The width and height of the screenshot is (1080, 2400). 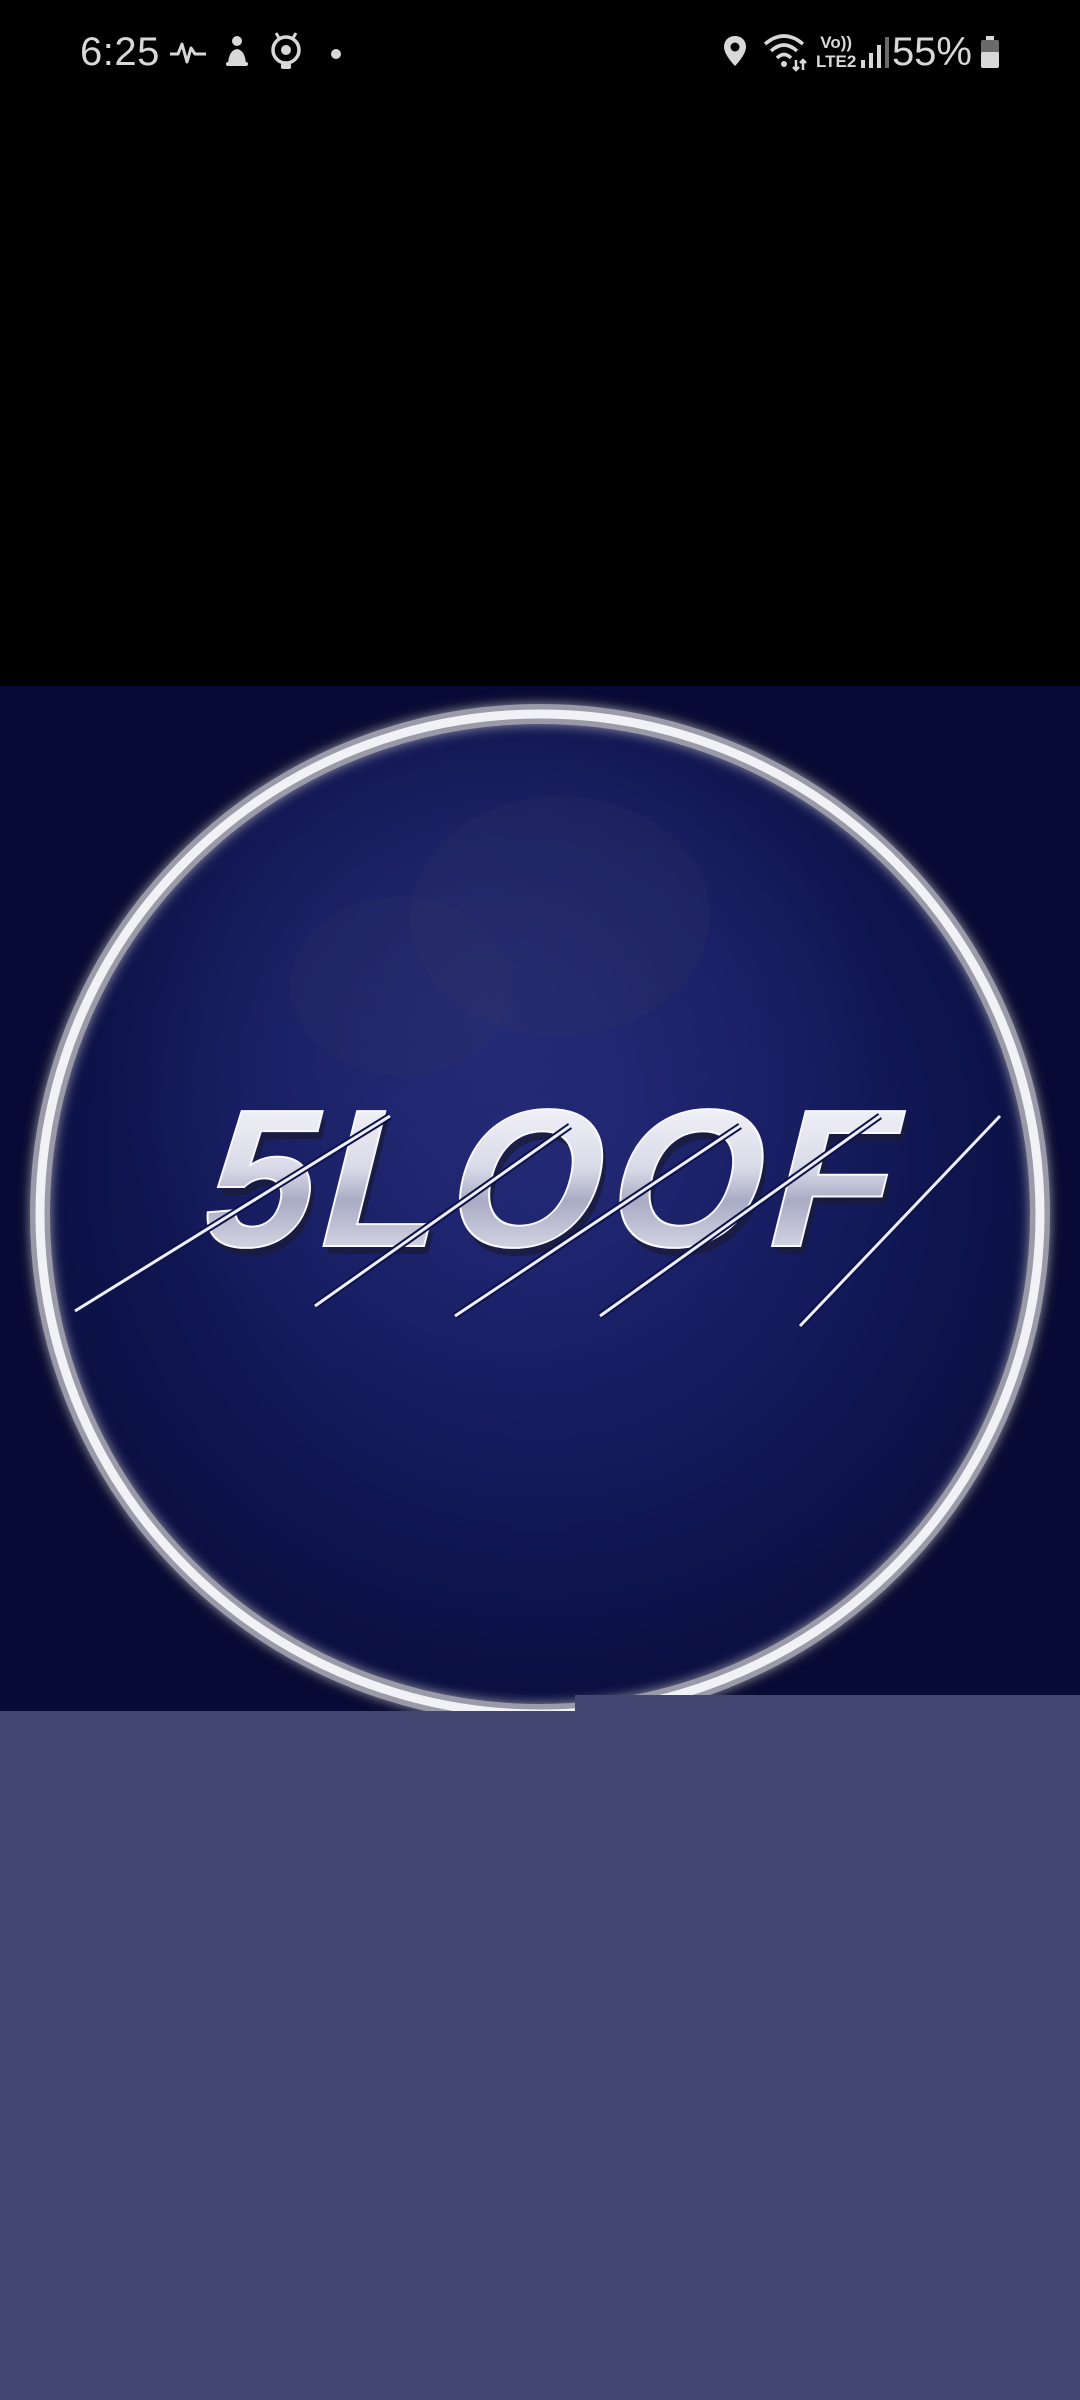 I want to click on location-icon, so click(x=735, y=51).